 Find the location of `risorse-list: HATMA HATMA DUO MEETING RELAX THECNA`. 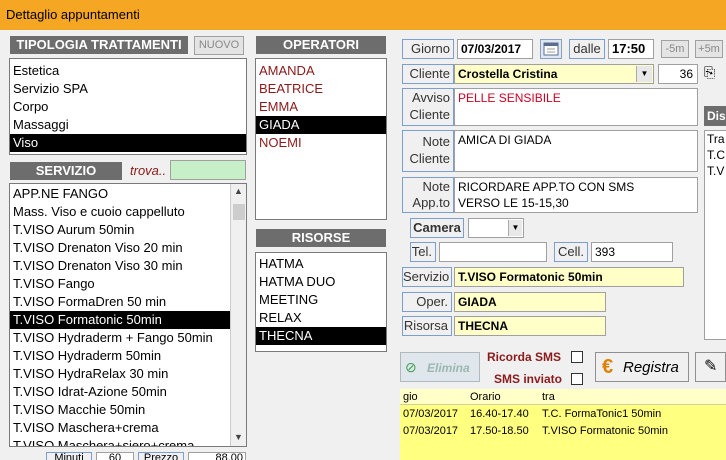

risorse-list: HATMA HATMA DUO MEETING RELAX THECNA is located at coordinates (321, 302).